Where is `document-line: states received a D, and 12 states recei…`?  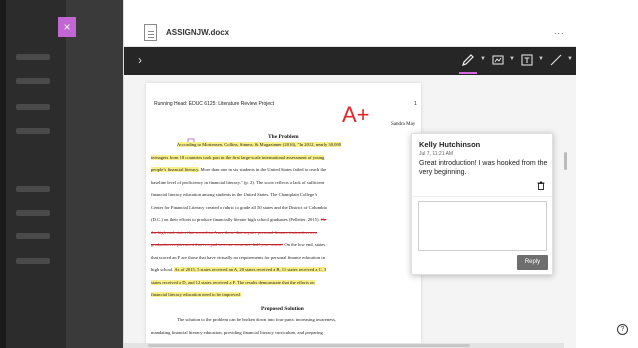
document-line: states received a D, and 12 states recei… is located at coordinates (282, 282).